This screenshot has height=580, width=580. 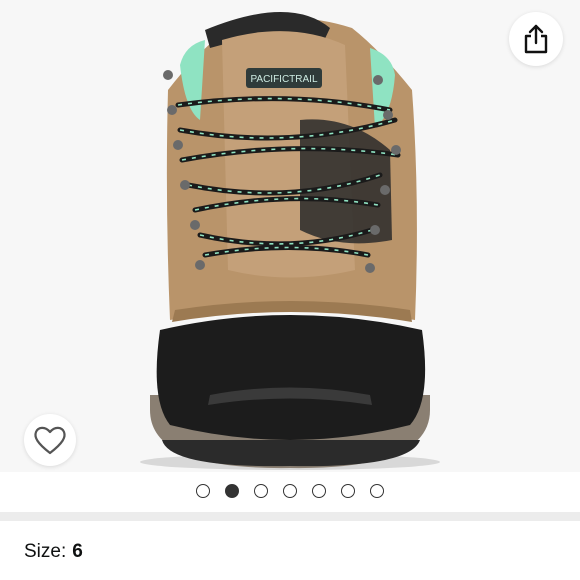 What do you see at coordinates (283, 79) in the screenshot?
I see `brand-logo-text: PACIFICTRAIL` at bounding box center [283, 79].